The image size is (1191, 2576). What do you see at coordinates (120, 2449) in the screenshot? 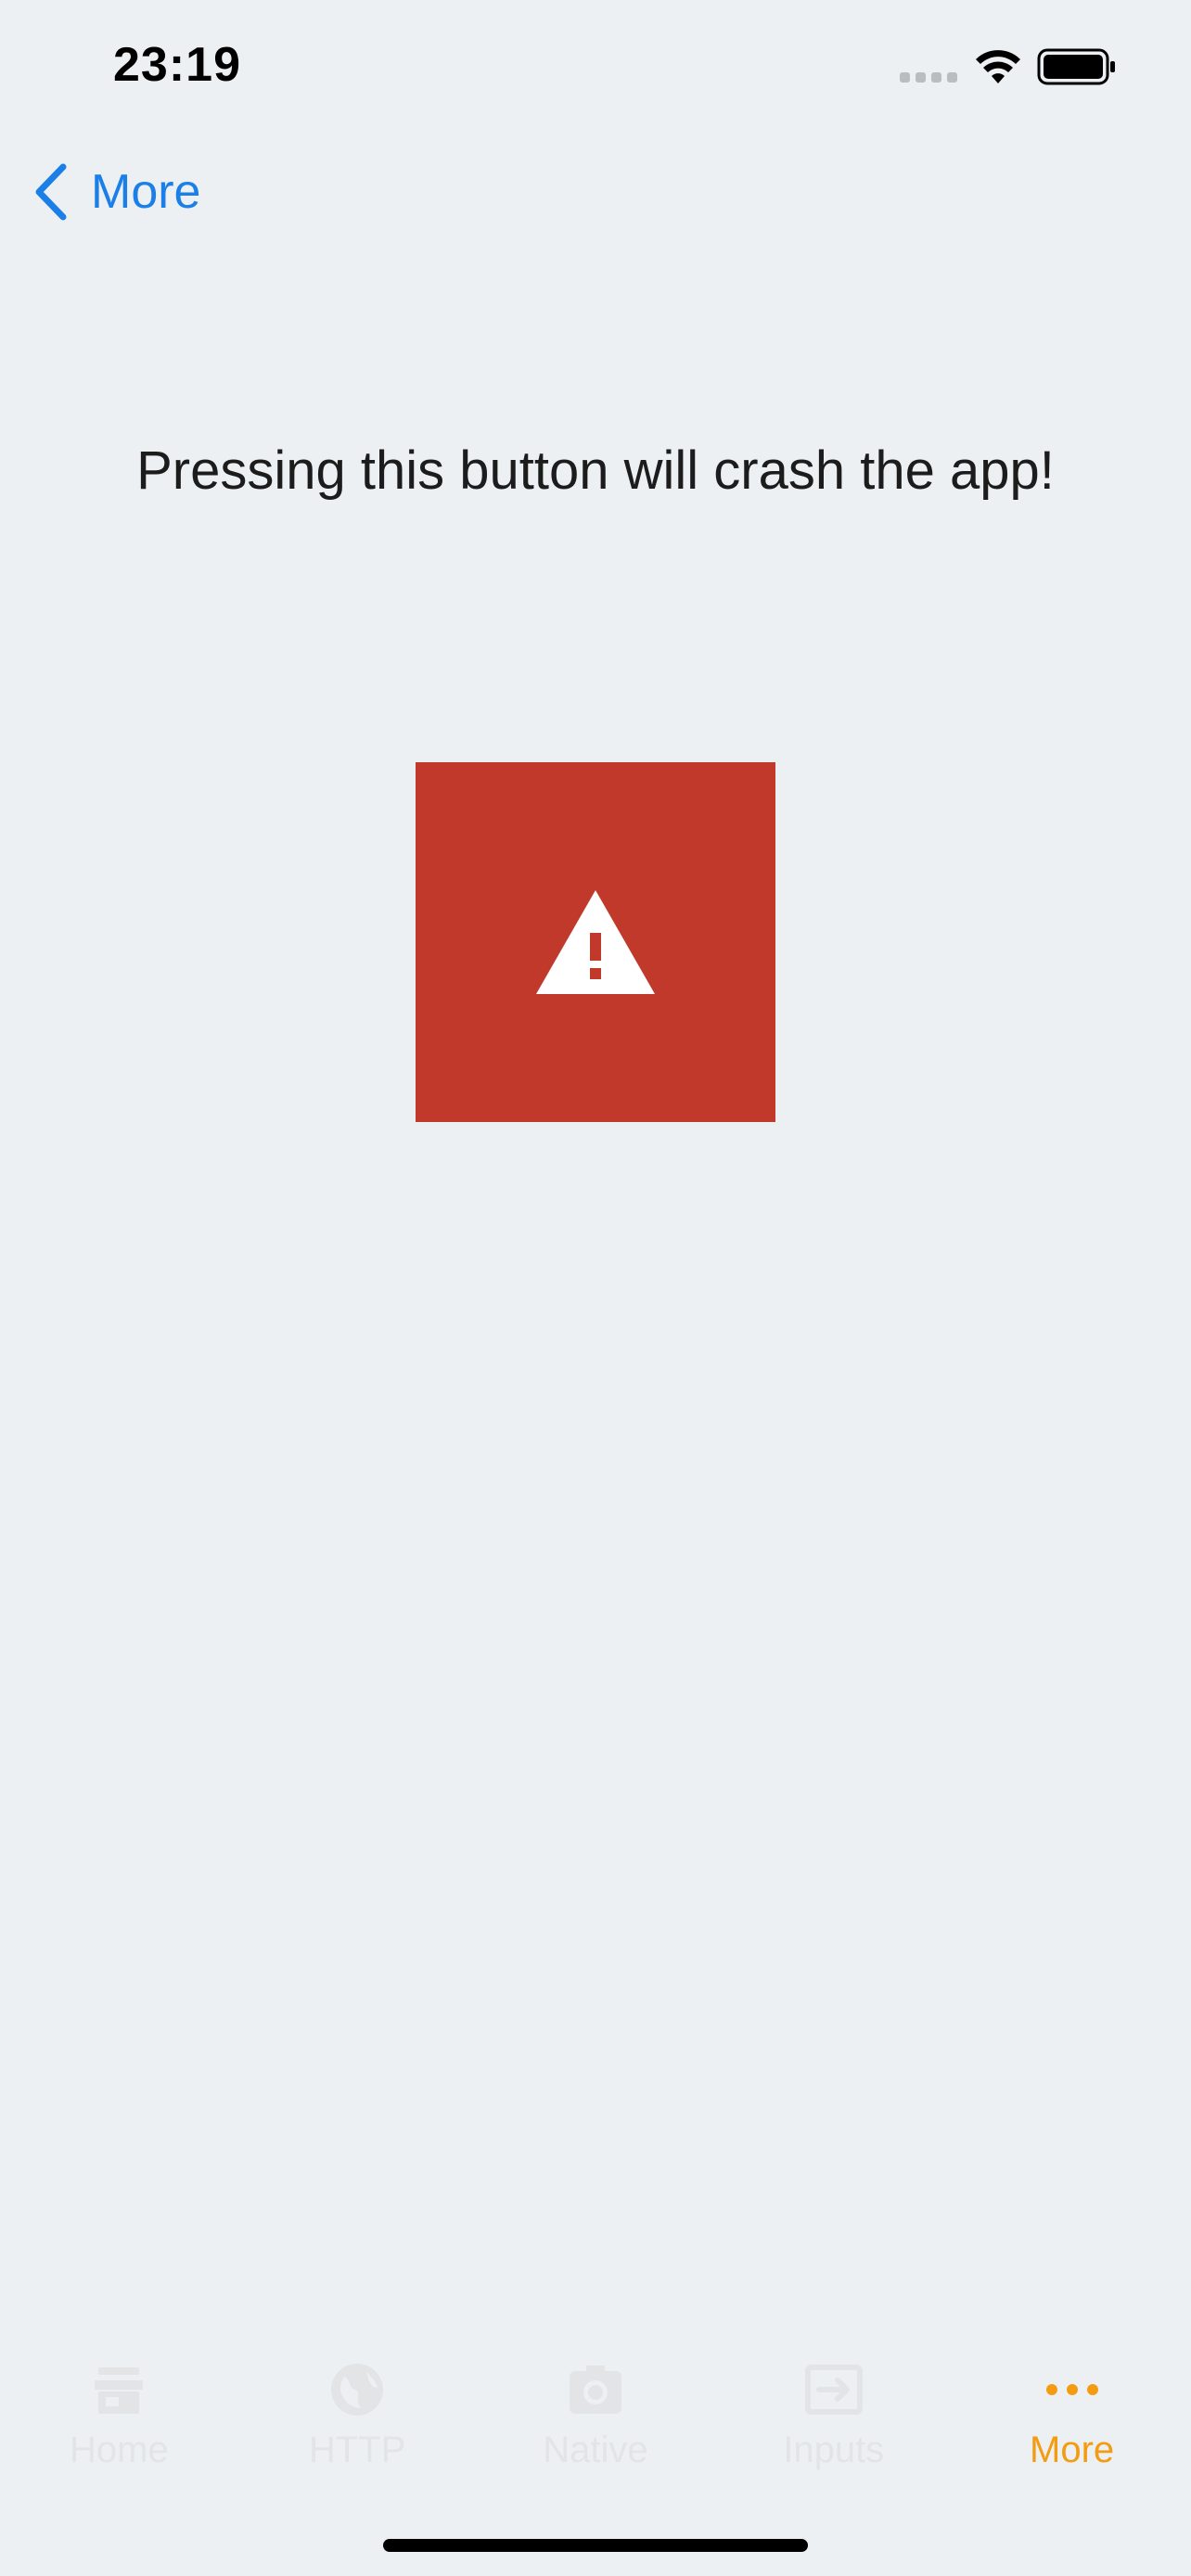
I see `tab-label: Home` at bounding box center [120, 2449].